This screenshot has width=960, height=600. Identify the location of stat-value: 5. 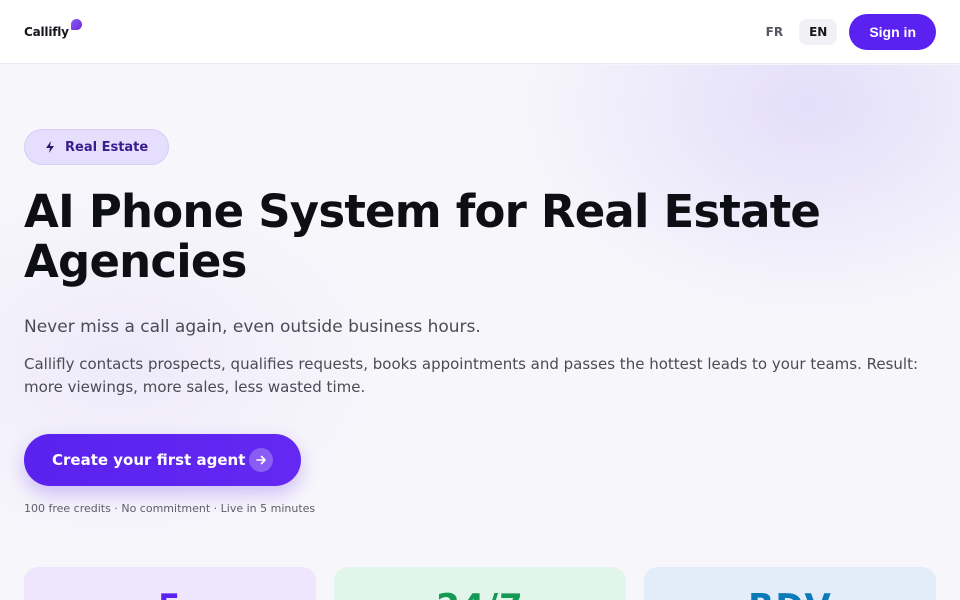
(170, 593).